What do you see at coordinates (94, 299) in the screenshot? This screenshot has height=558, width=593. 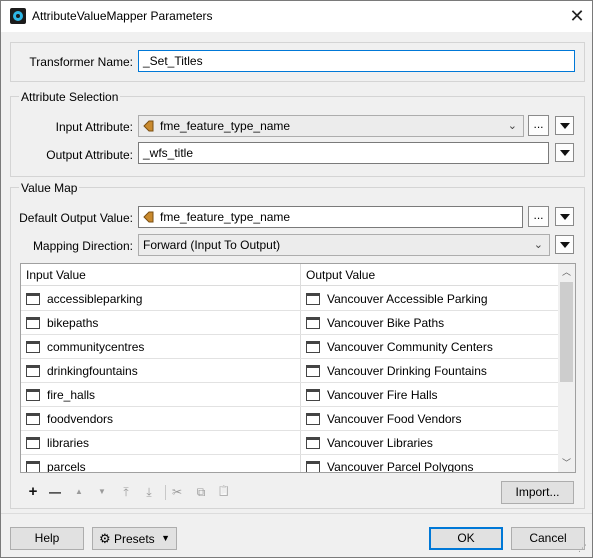 I see `input-value-cell: accessibleparking` at bounding box center [94, 299].